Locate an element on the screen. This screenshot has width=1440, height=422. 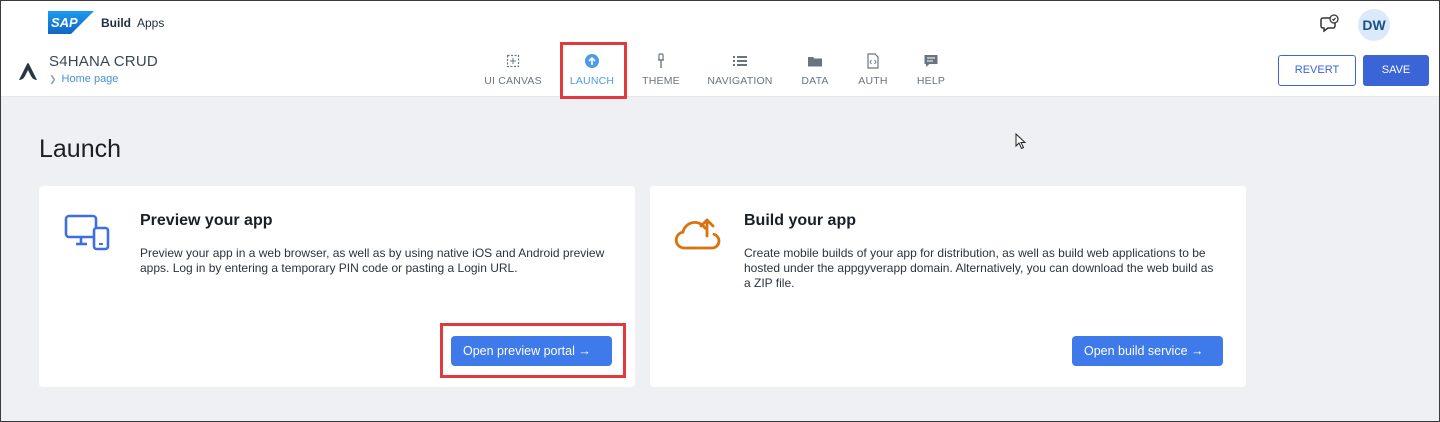
tab-launch: LAUNCH is located at coordinates (592, 71).